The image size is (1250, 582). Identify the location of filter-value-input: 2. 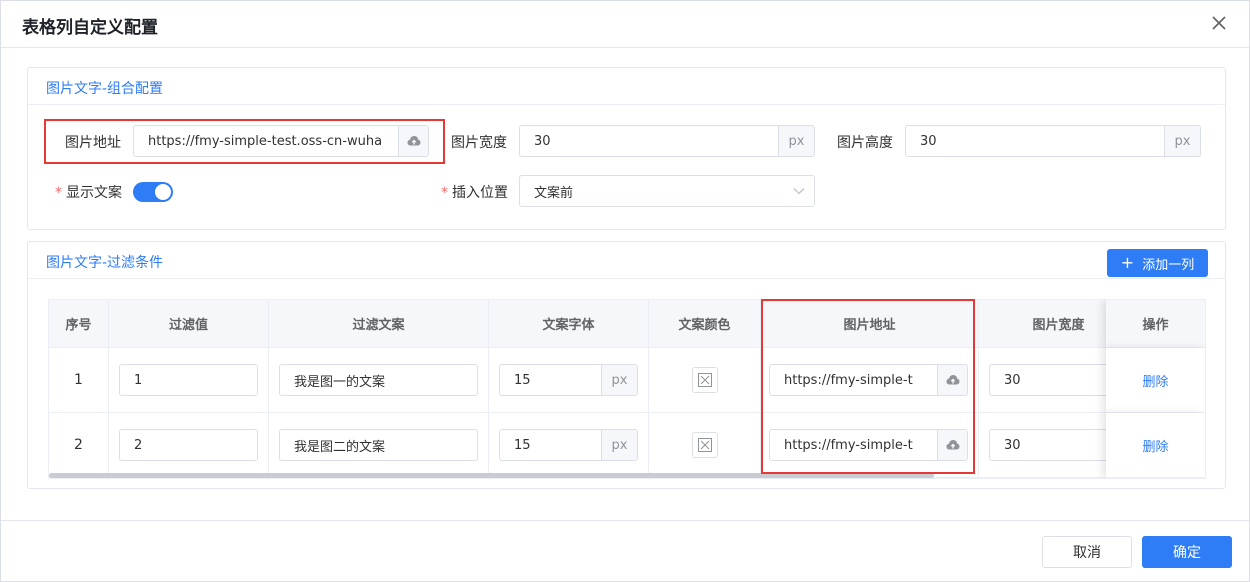
(188, 445).